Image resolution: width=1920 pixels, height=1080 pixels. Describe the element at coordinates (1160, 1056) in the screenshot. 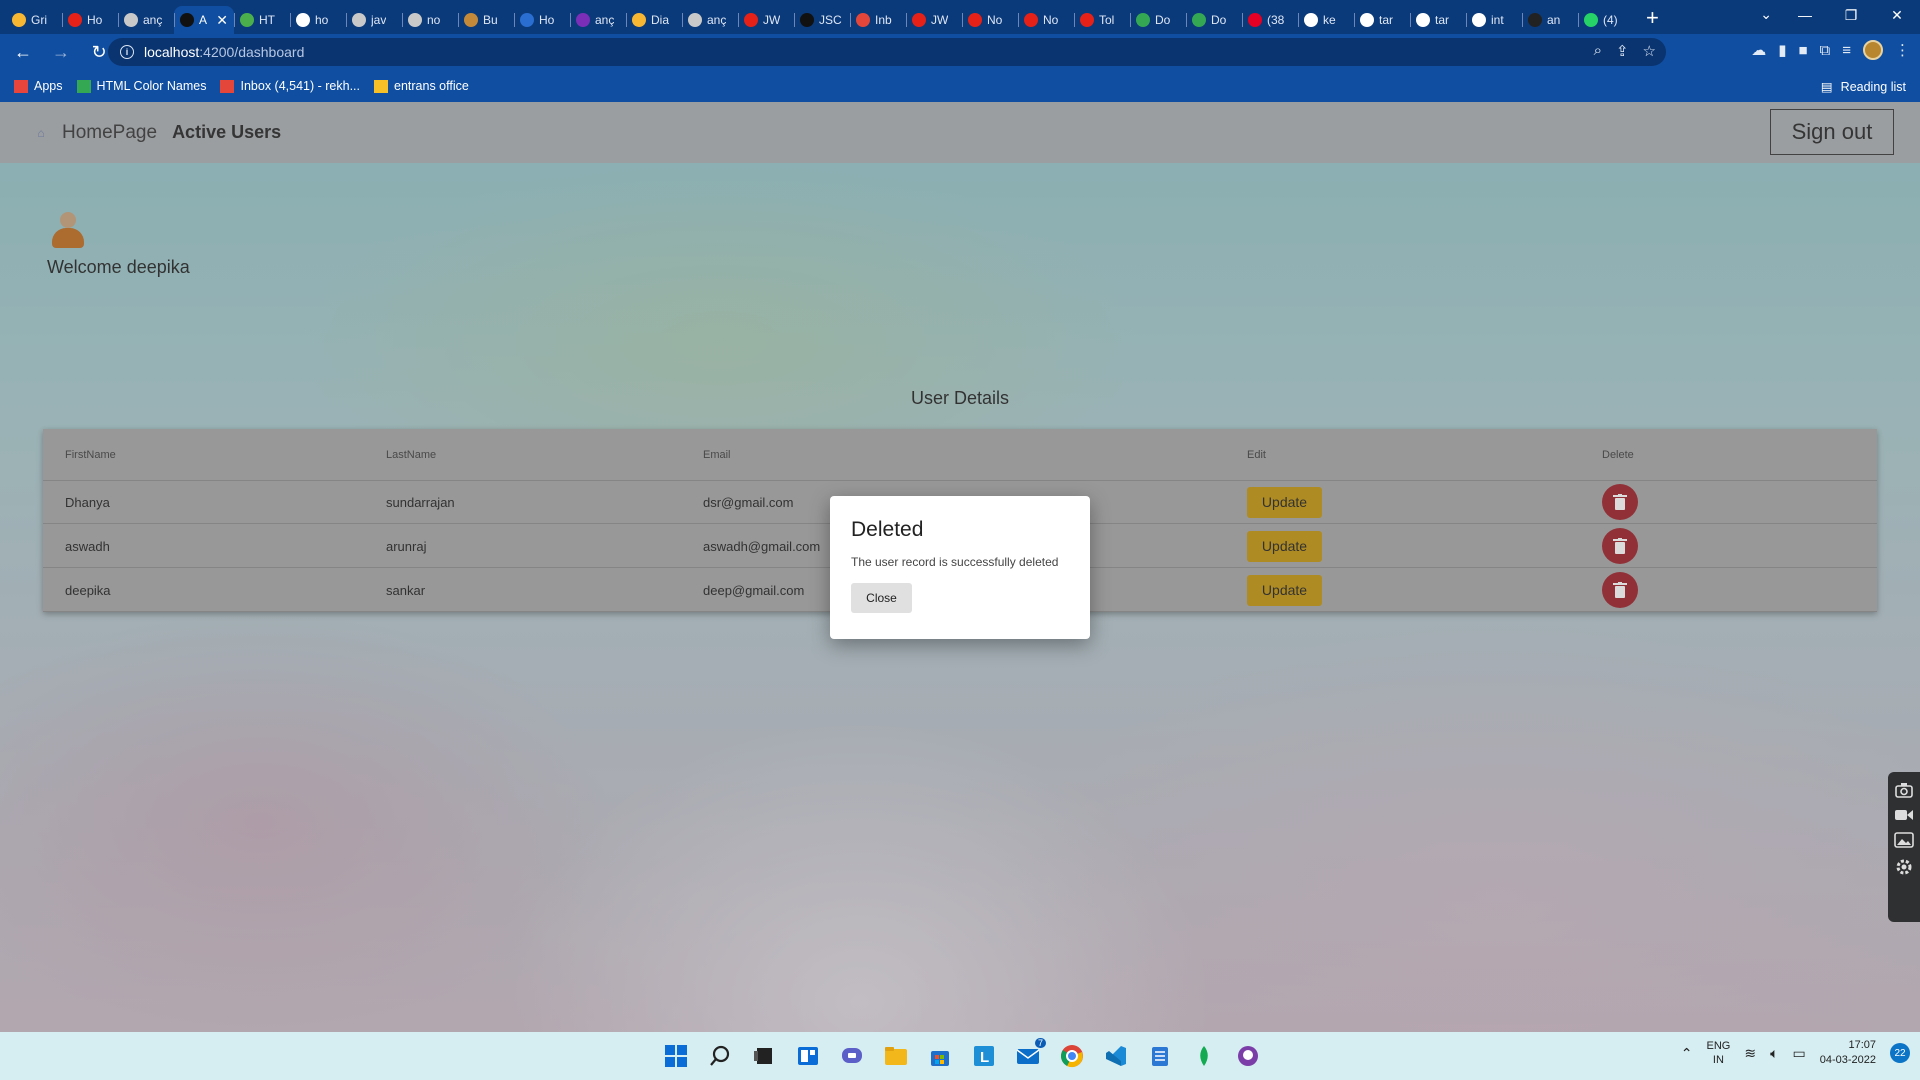

I see `notepad-icon` at that location.